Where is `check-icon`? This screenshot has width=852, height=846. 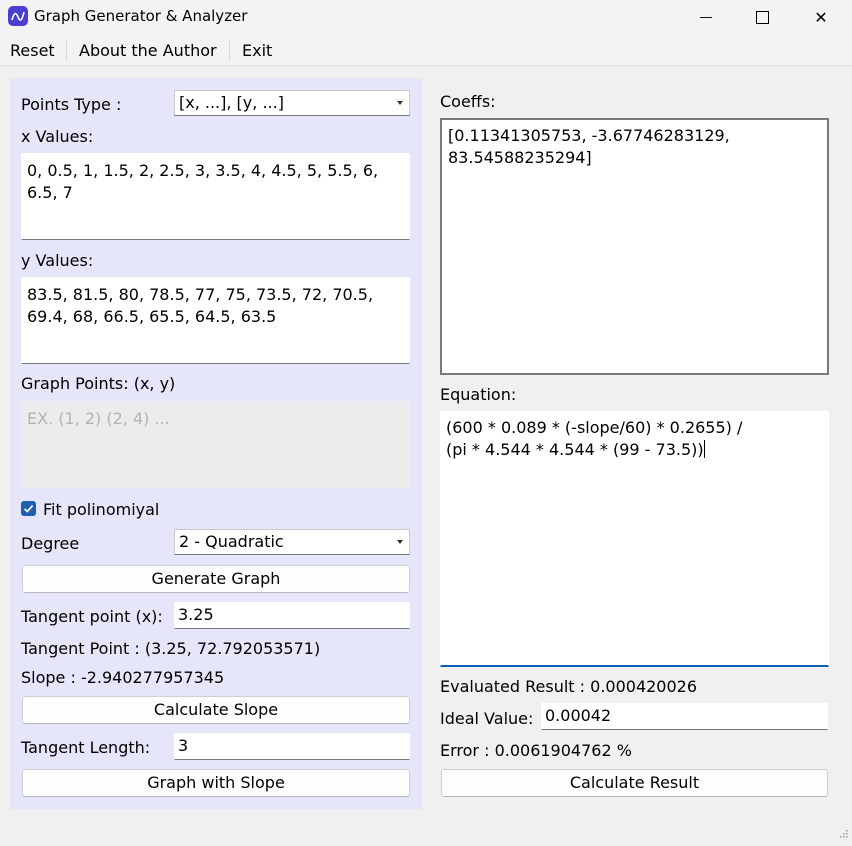 check-icon is located at coordinates (28, 508).